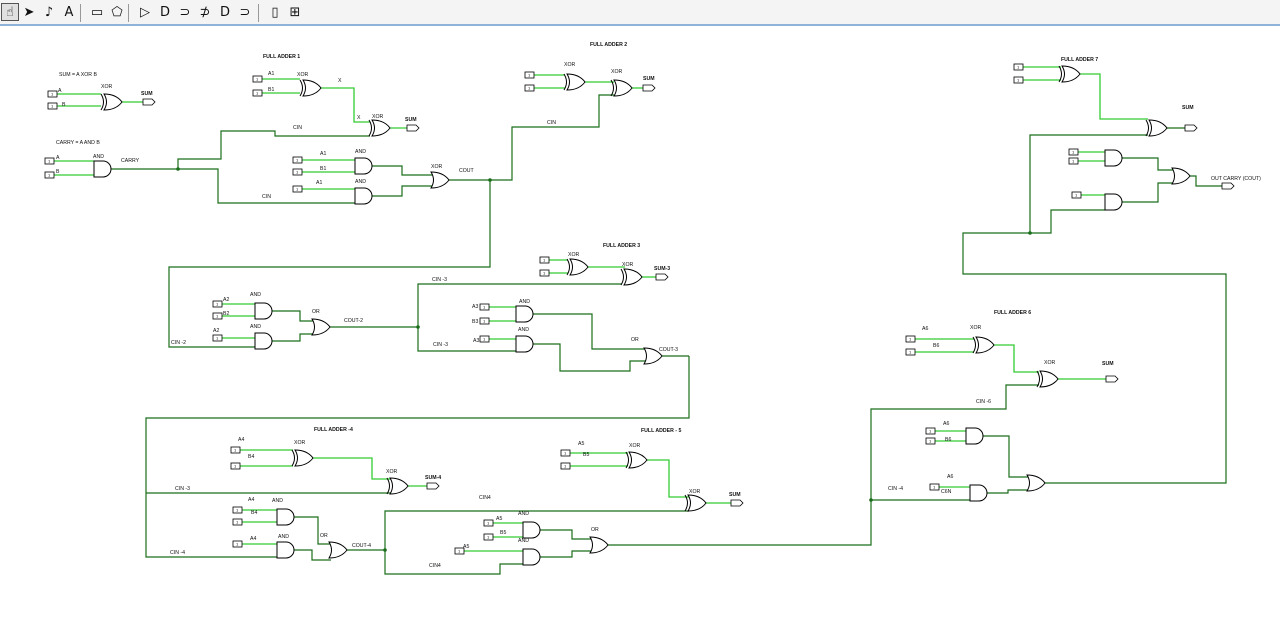 This screenshot has width=1280, height=640. Describe the element at coordinates (185, 12) in the screenshot. I see `or-gate-button: ⊃` at that location.